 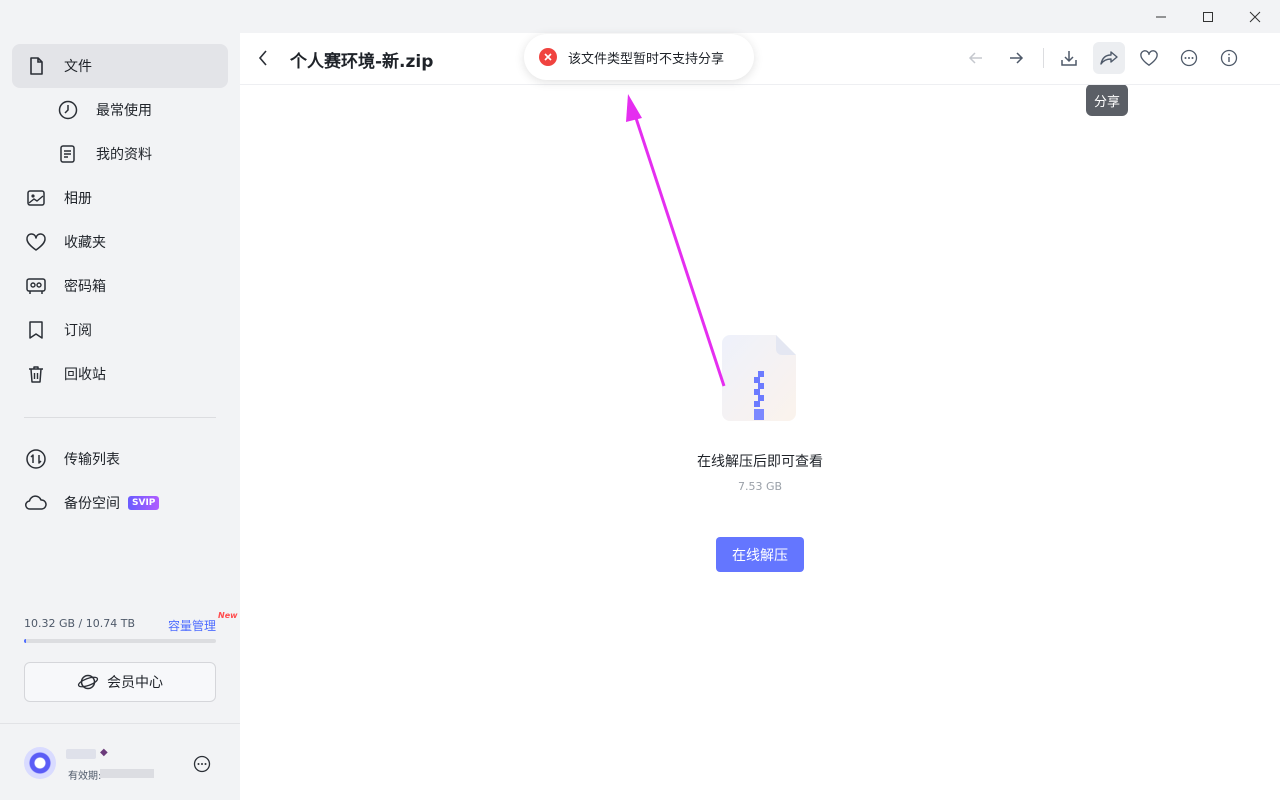 I want to click on storage-usage: 10.32 GB / 10.74 TB, so click(x=80, y=623).